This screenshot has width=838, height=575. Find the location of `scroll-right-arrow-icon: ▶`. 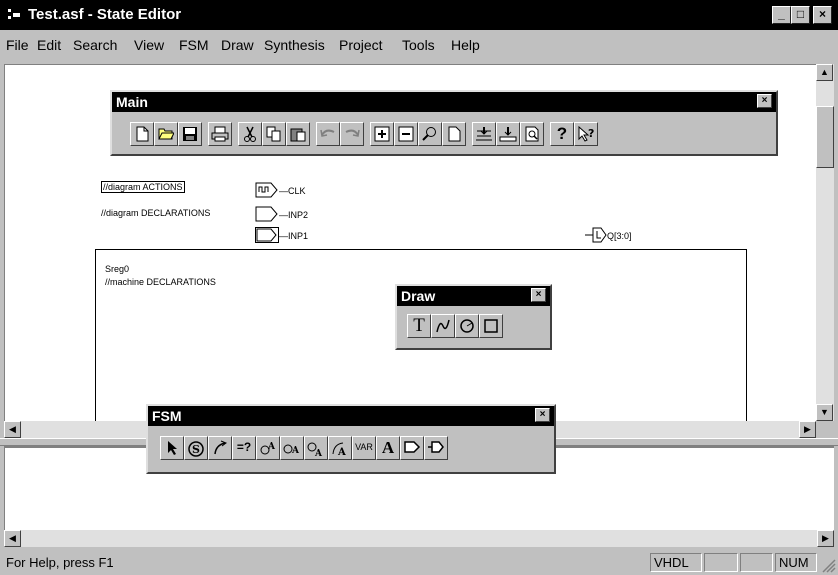

scroll-right-arrow-icon: ▶ is located at coordinates (807, 429).